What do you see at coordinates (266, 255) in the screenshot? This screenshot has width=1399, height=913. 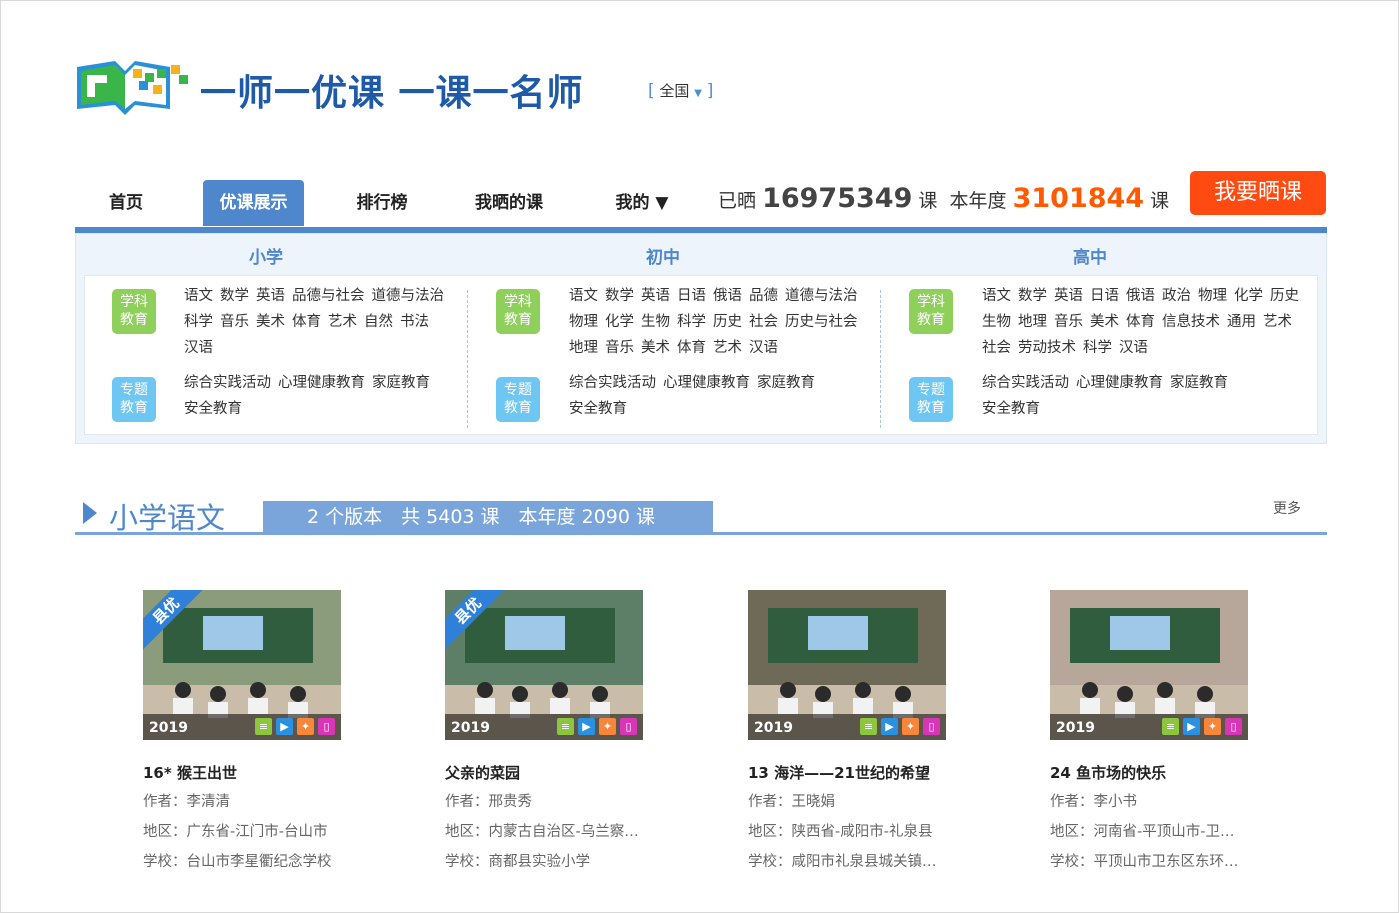 I see `level-title-primary: 小学` at bounding box center [266, 255].